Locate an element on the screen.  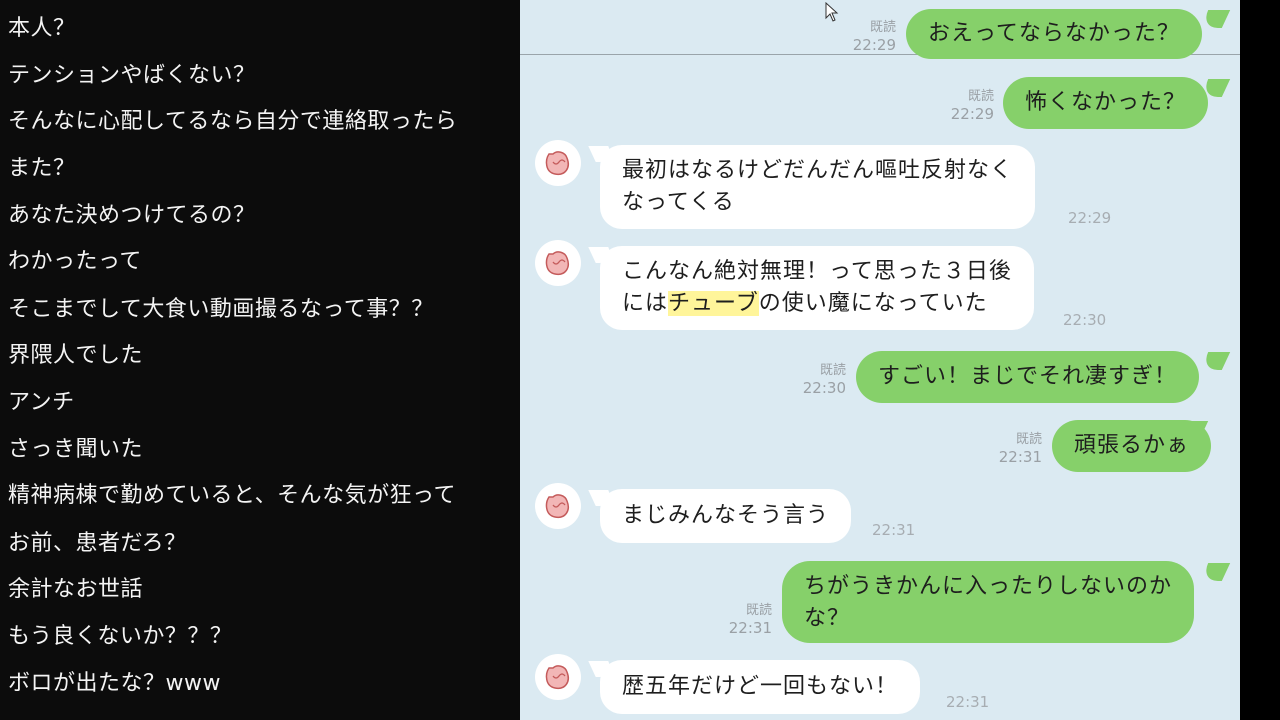
screen-edge is located at coordinates (1260, 360).